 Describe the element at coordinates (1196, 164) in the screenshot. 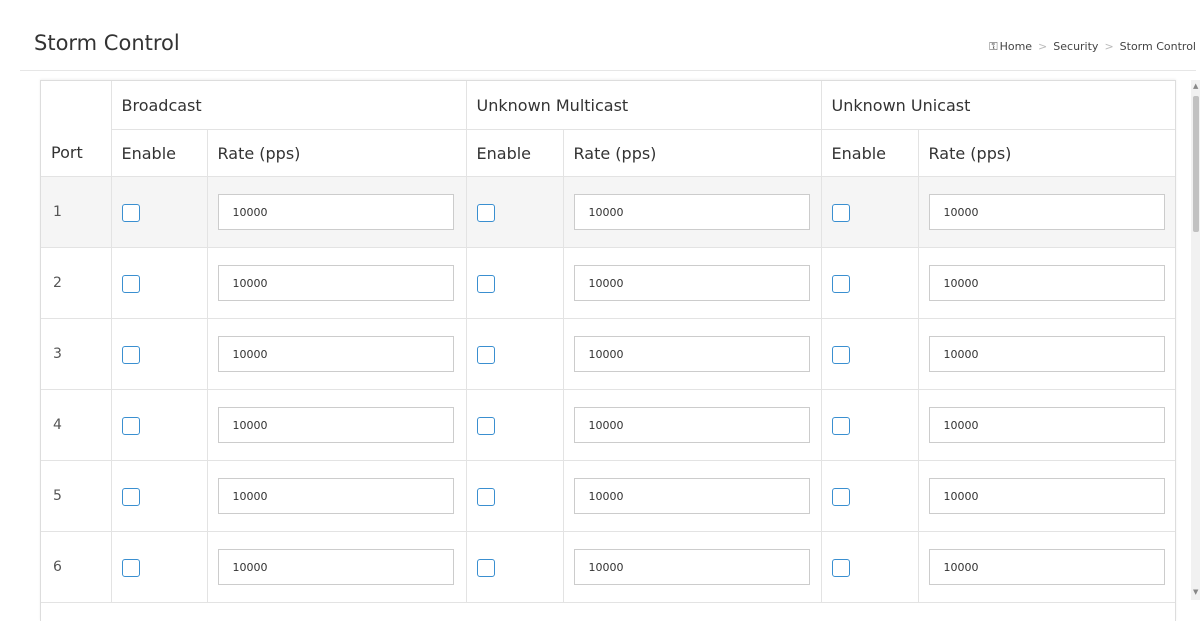

I see `scrollbar-thumb` at that location.